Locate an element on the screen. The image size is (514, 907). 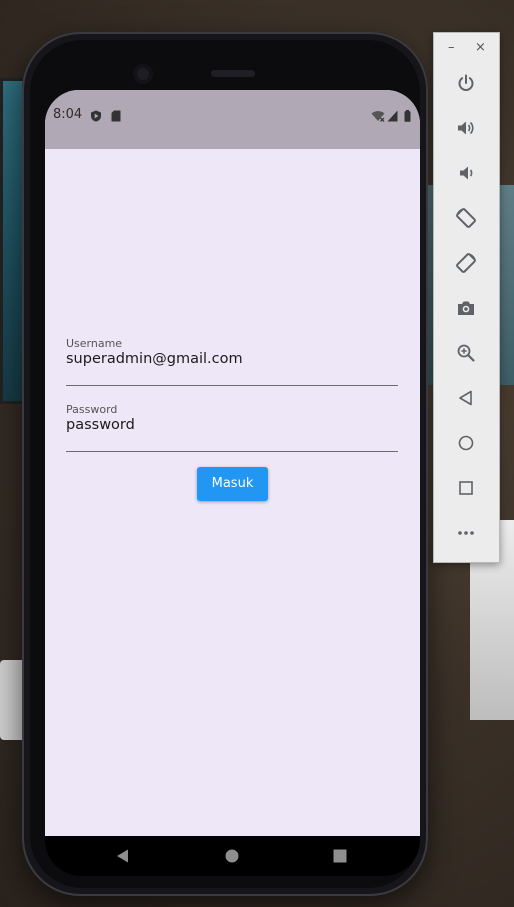
rotate-left-button is located at coordinates (466, 220).